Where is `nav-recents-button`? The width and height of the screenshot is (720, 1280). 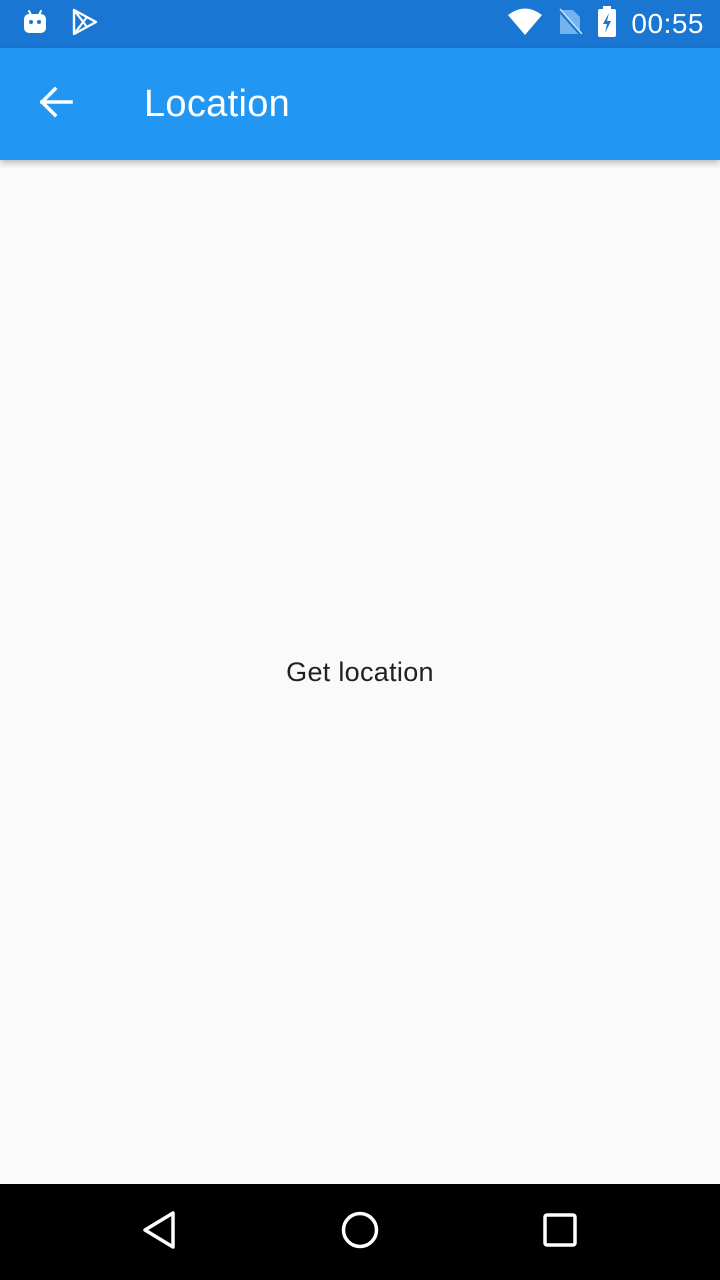 nav-recents-button is located at coordinates (560, 1232).